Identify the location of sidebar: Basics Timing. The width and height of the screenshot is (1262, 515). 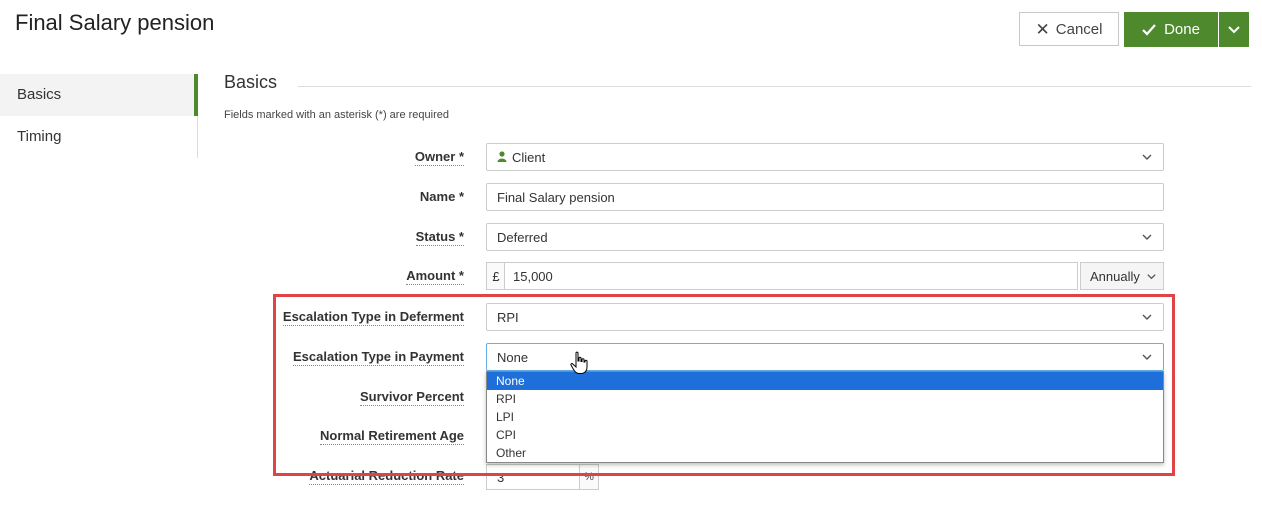
(99, 116).